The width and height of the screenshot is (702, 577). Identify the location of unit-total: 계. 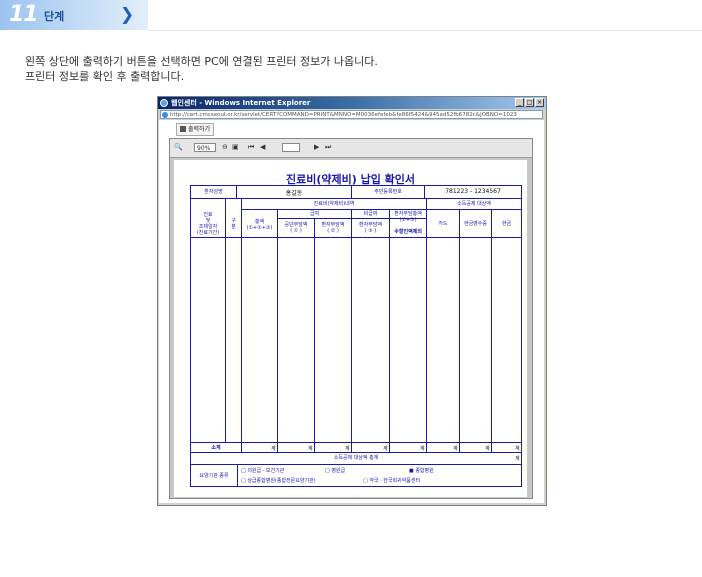
(273, 449).